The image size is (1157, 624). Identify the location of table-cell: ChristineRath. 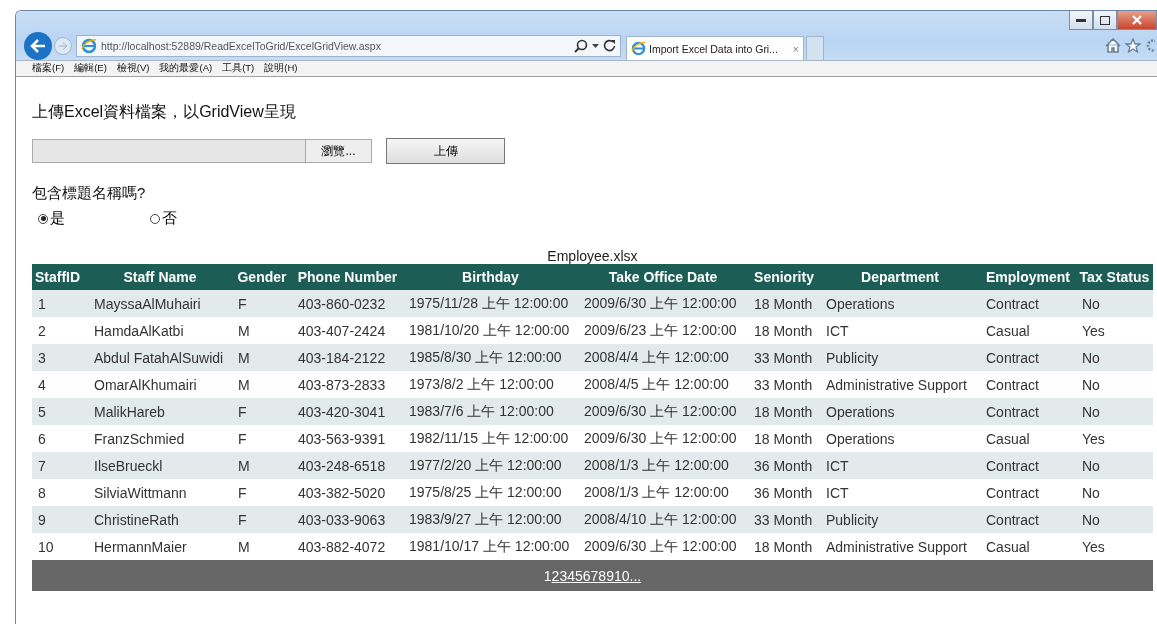
(160, 519).